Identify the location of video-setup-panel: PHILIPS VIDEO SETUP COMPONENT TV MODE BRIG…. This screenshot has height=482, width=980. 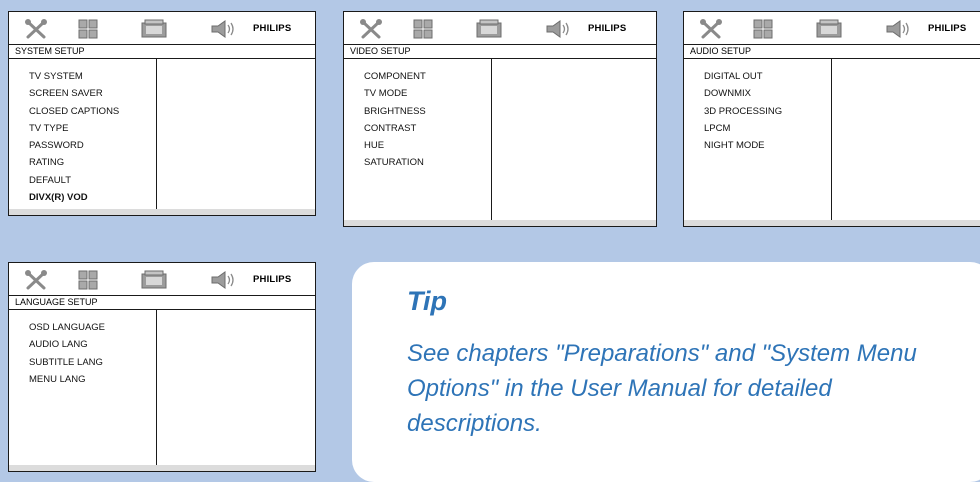
(500, 119).